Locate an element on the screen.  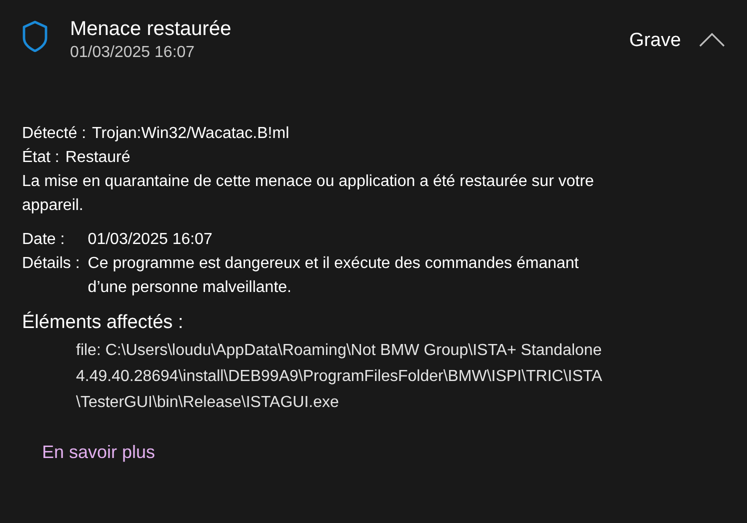
field-label: Détecté : is located at coordinates (54, 134).